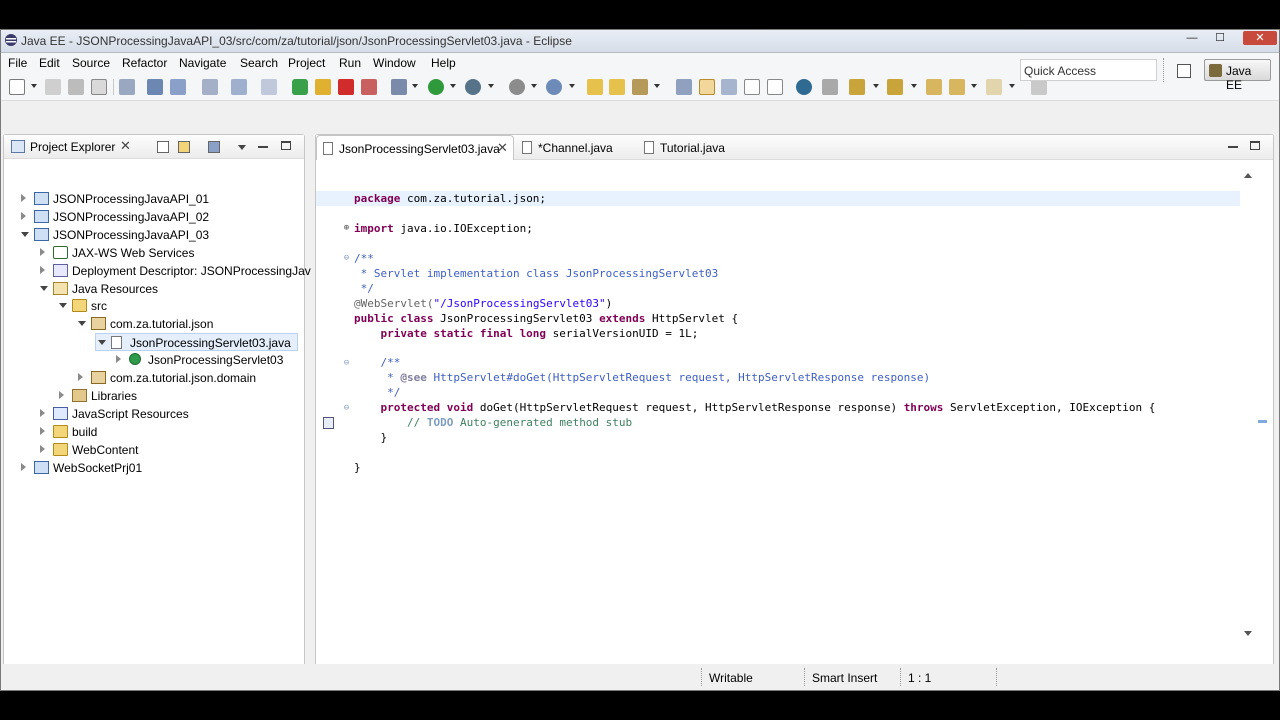 This screenshot has height=720, width=1280. I want to click on scroll-up-icon, so click(1248, 175).